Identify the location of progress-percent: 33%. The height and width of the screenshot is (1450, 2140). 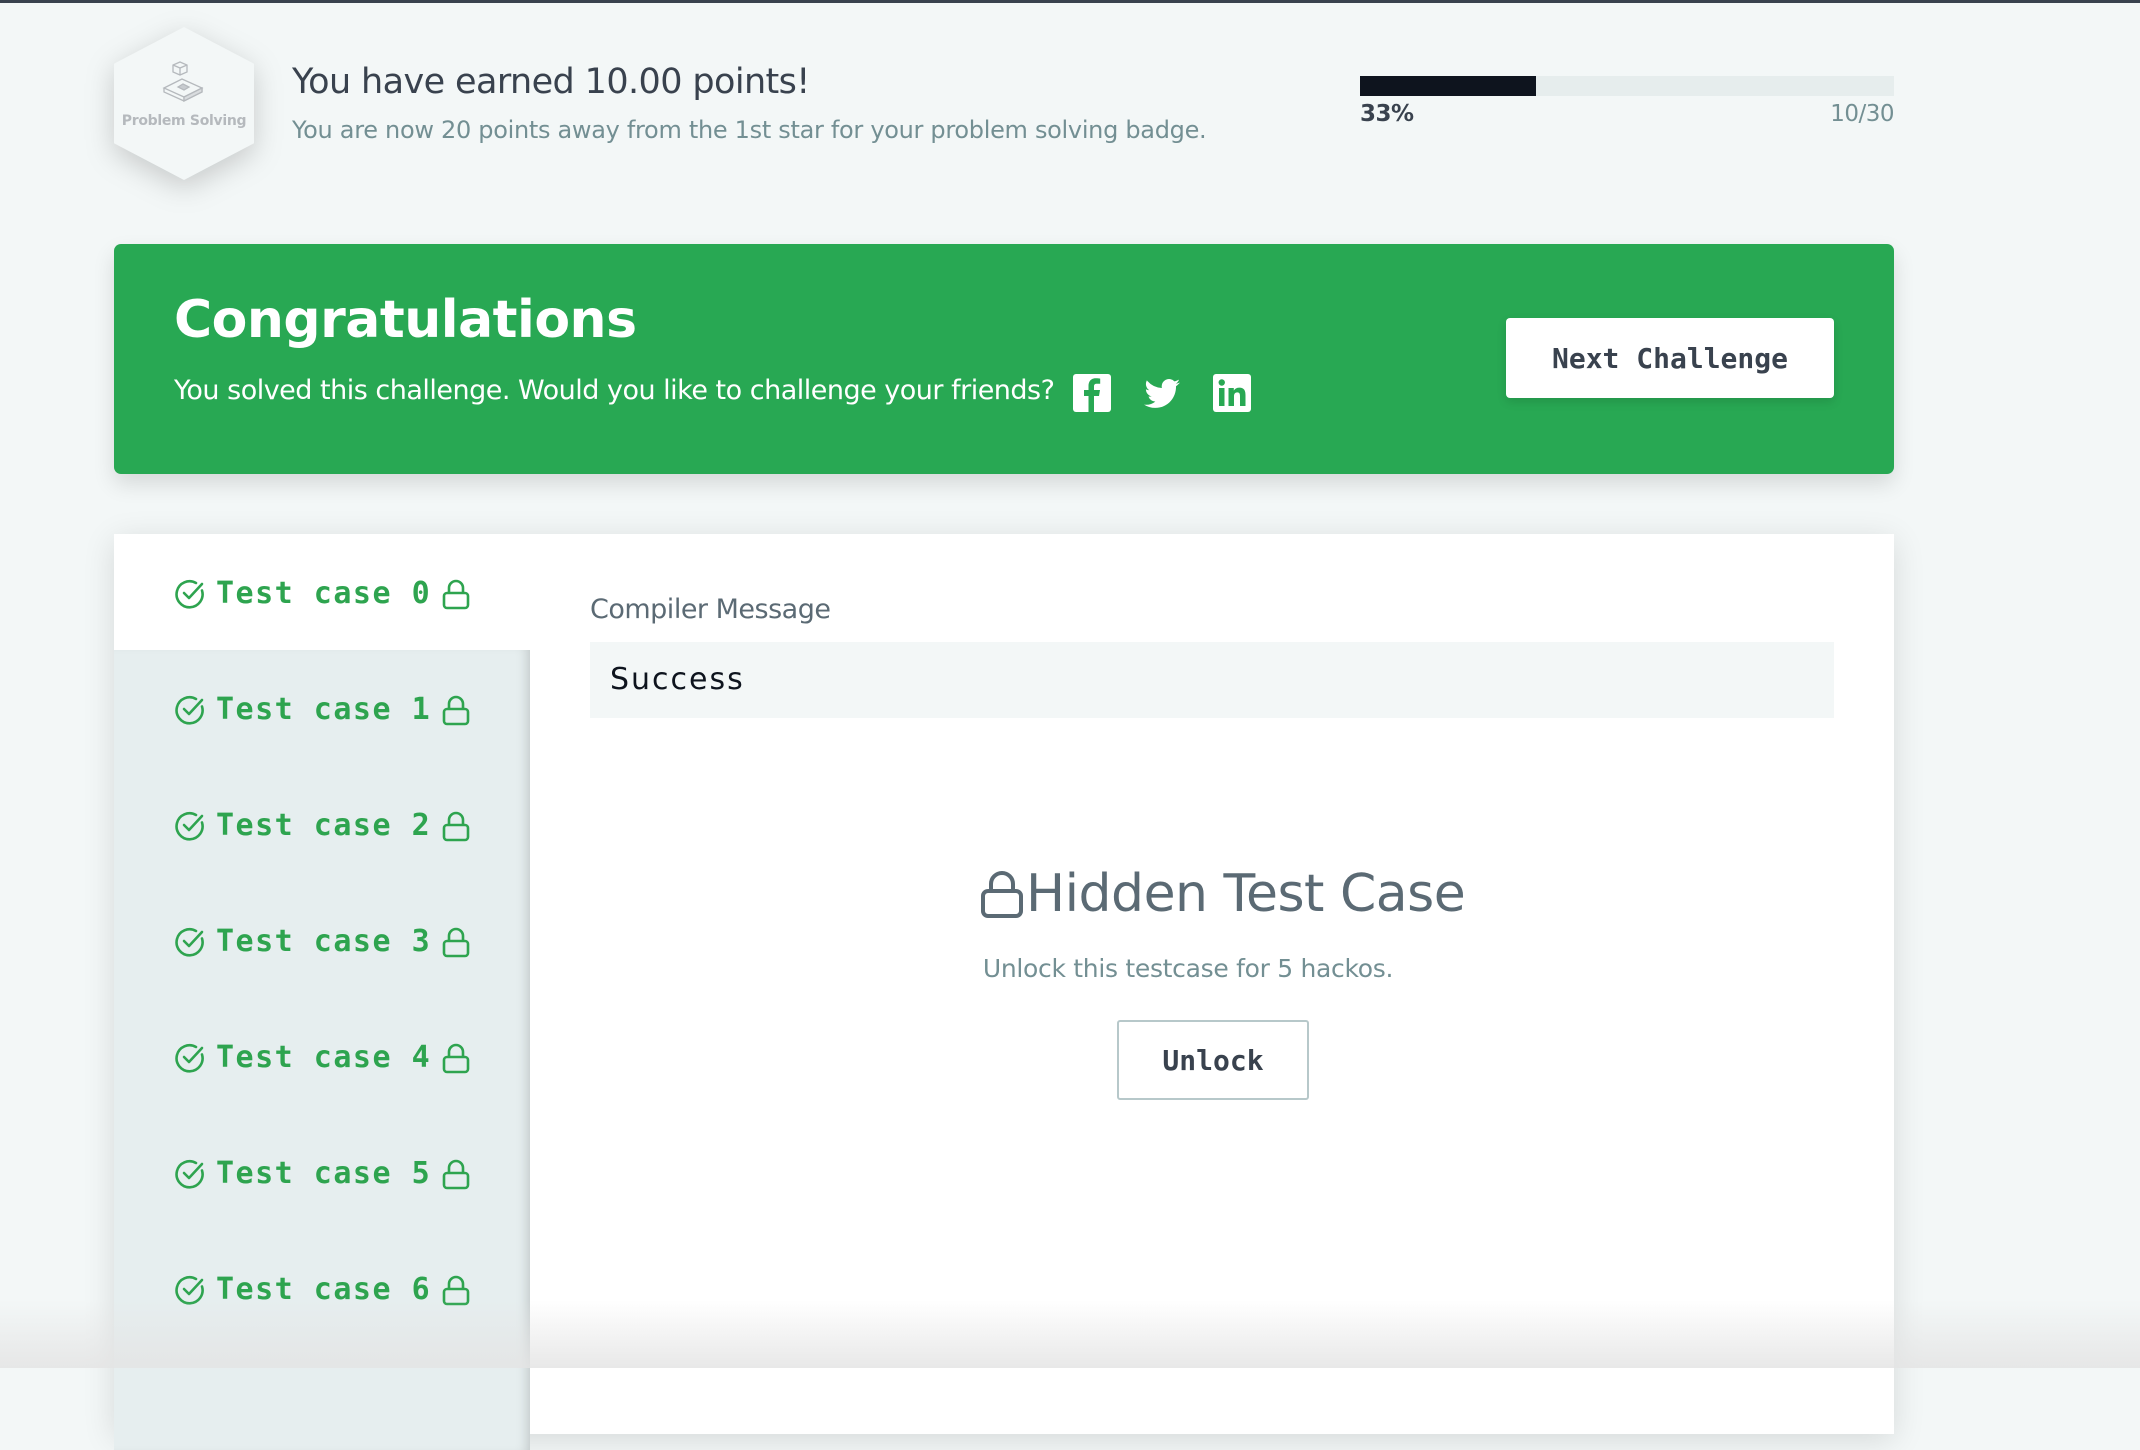
(1387, 114).